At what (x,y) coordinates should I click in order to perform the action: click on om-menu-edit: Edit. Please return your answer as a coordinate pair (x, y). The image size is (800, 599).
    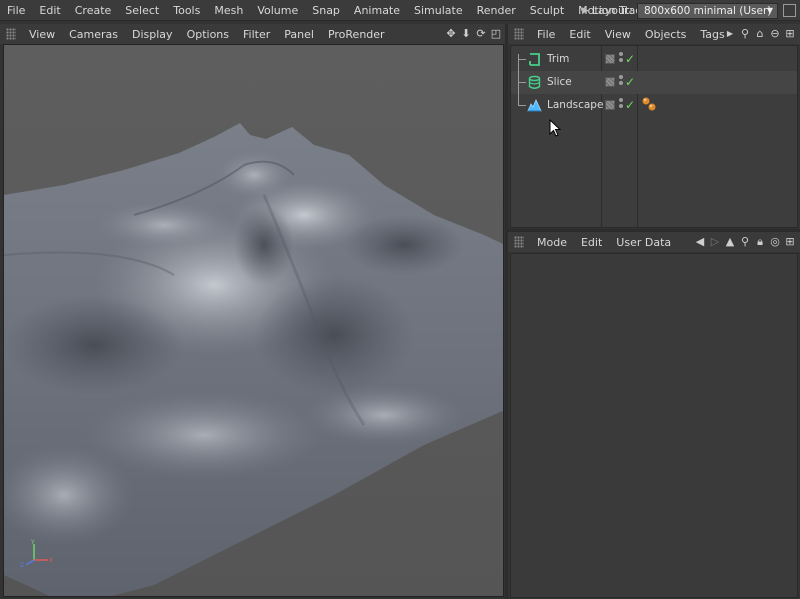
    Looking at the image, I should click on (579, 34).